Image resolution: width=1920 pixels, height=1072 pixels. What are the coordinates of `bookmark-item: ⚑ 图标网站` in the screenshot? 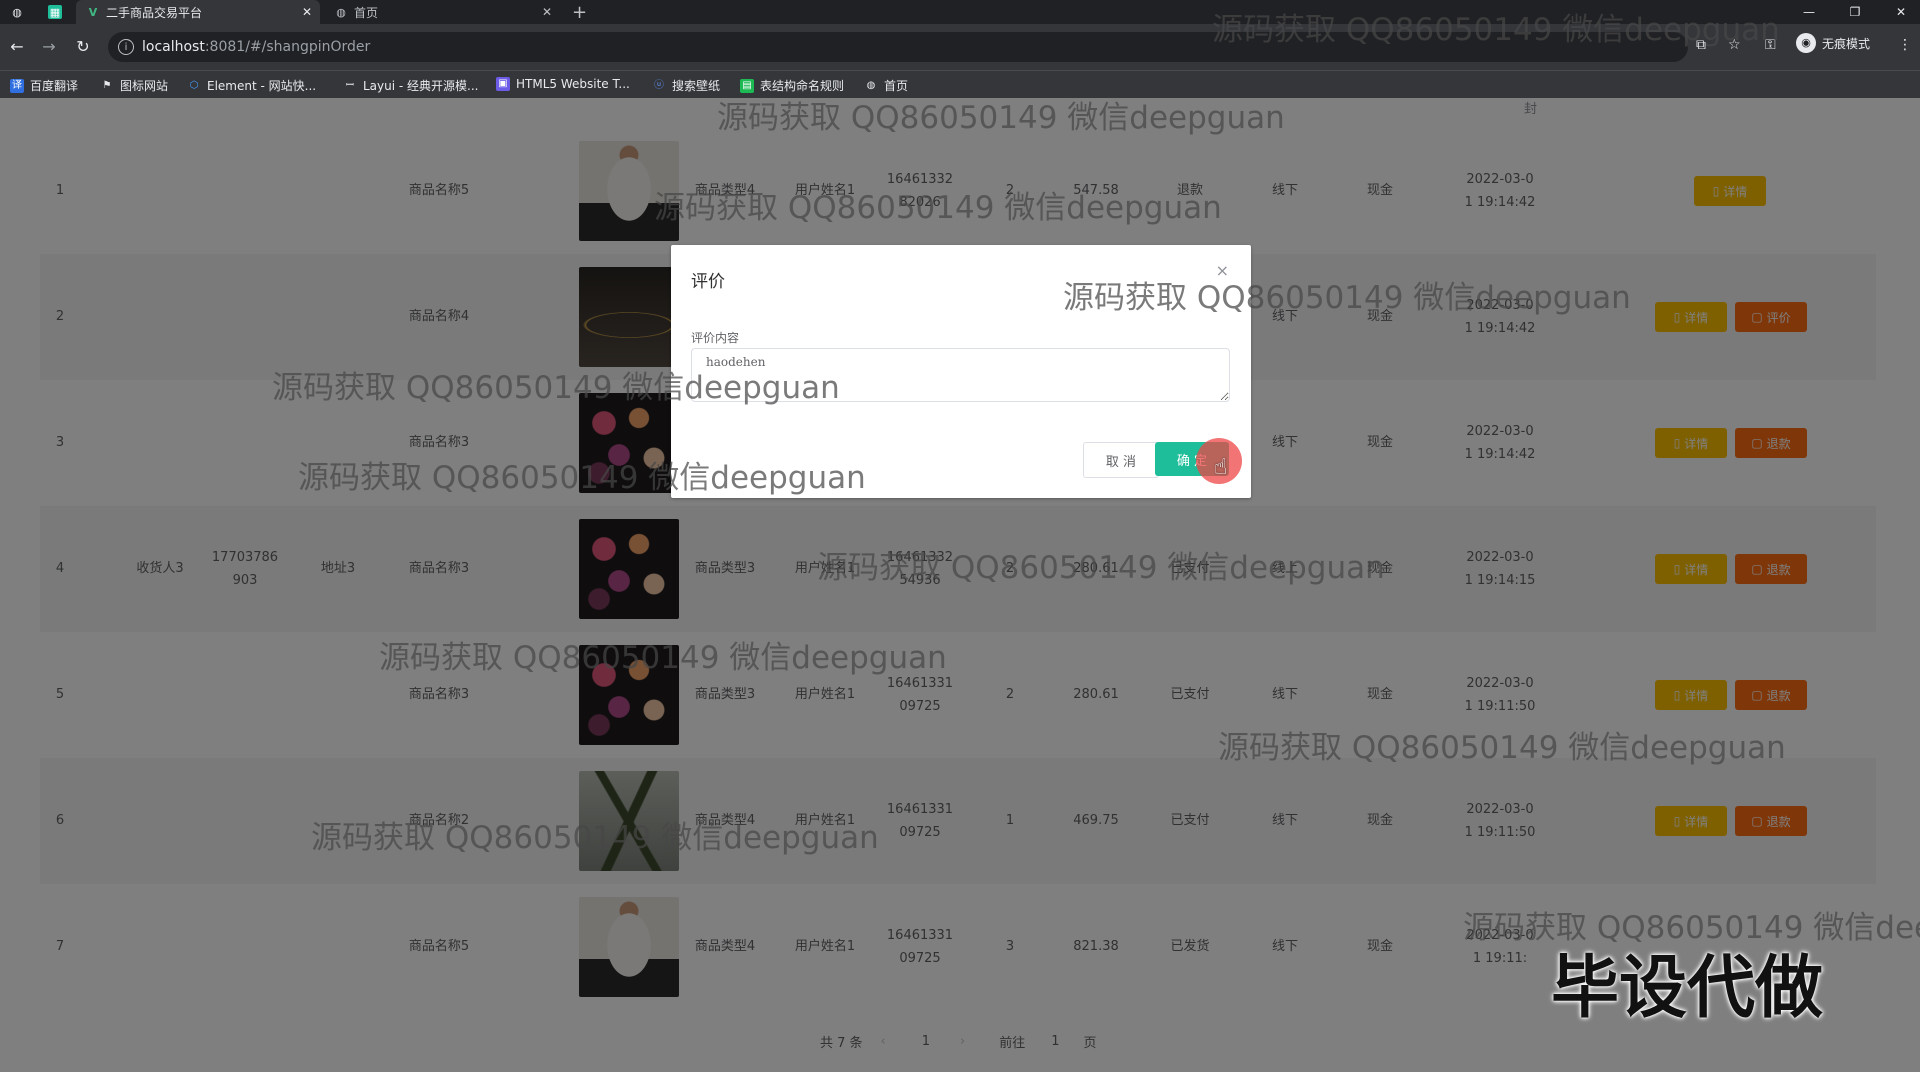 It's located at (134, 85).